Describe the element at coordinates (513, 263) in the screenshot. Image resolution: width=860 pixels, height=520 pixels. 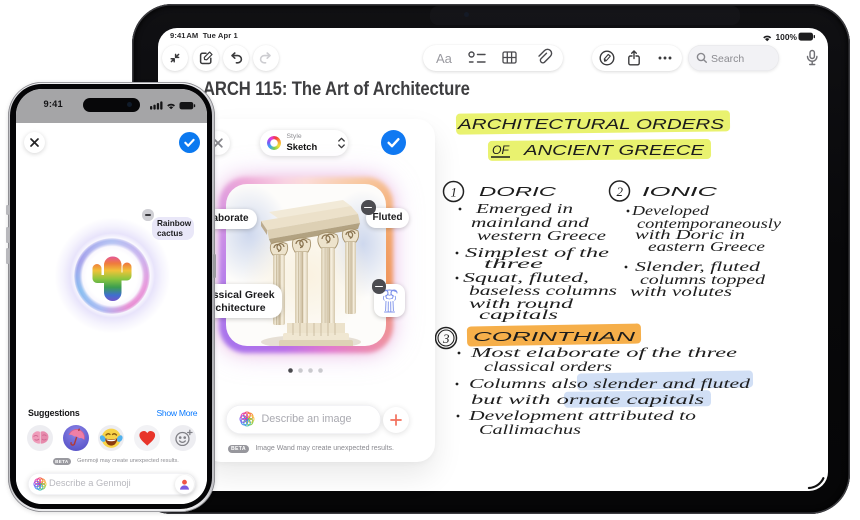
I see `svg-text: three` at that location.